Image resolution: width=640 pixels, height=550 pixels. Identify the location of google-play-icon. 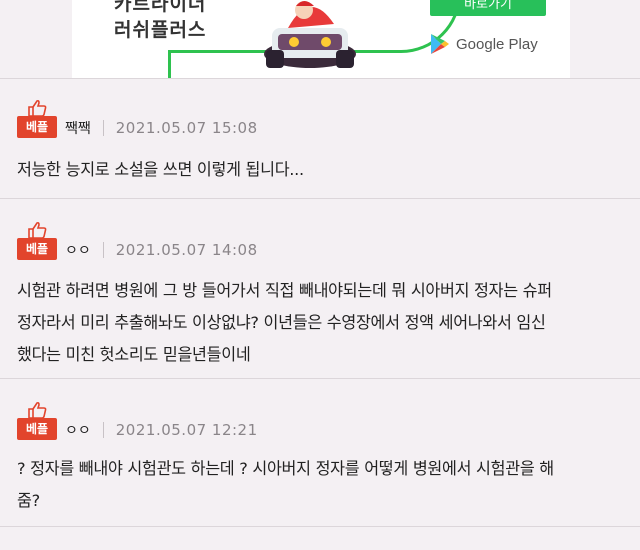
(440, 44).